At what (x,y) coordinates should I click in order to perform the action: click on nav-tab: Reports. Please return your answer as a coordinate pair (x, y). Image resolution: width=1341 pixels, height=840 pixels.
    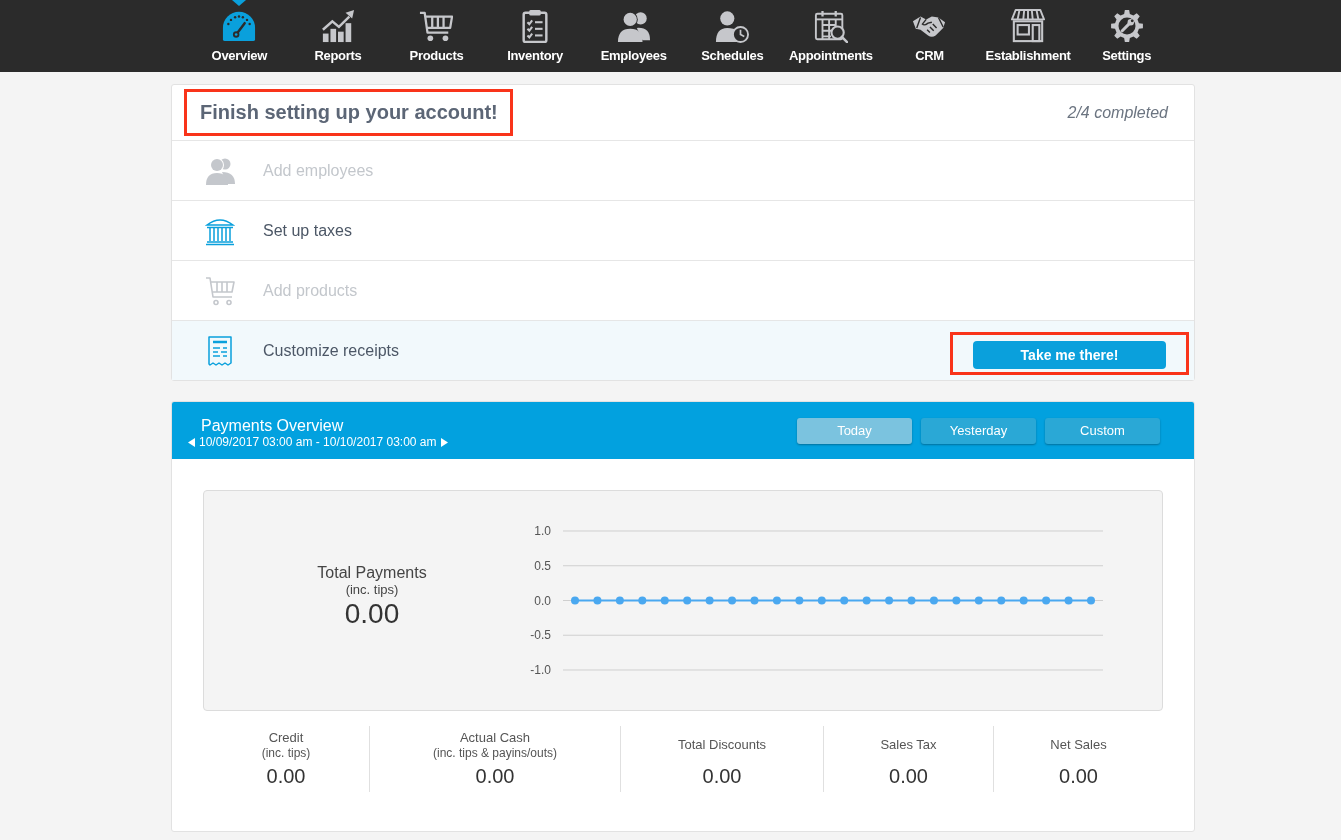
    Looking at the image, I should click on (338, 36).